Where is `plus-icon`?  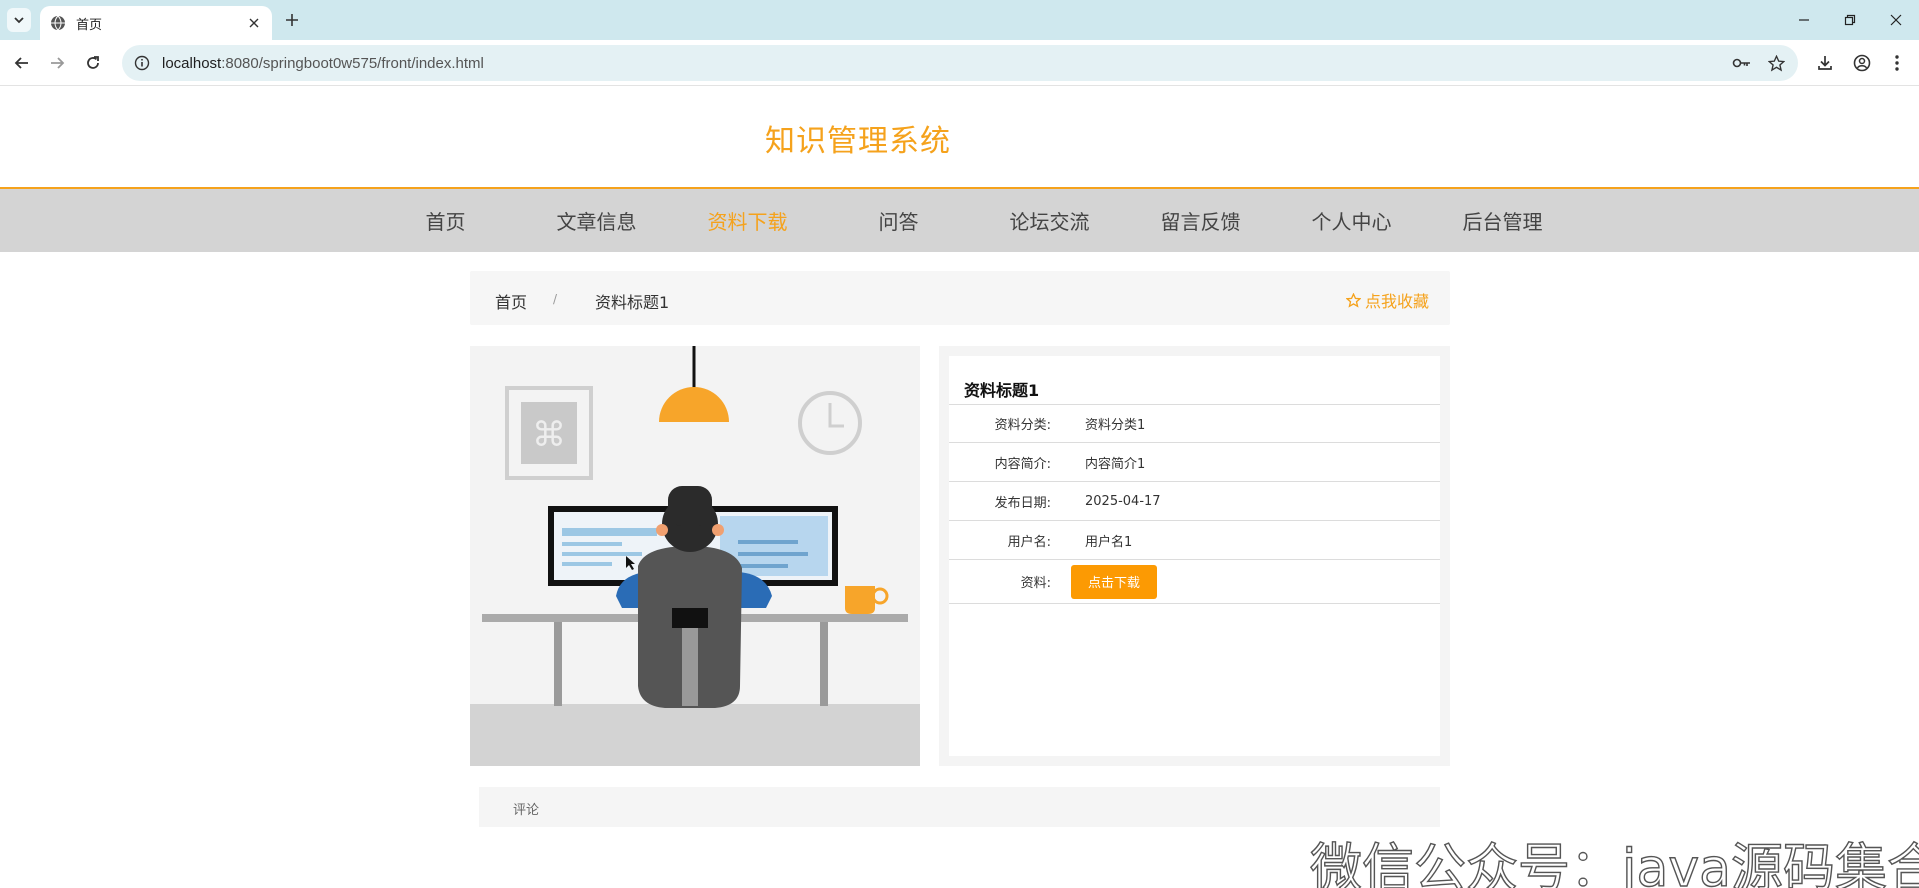 plus-icon is located at coordinates (292, 20).